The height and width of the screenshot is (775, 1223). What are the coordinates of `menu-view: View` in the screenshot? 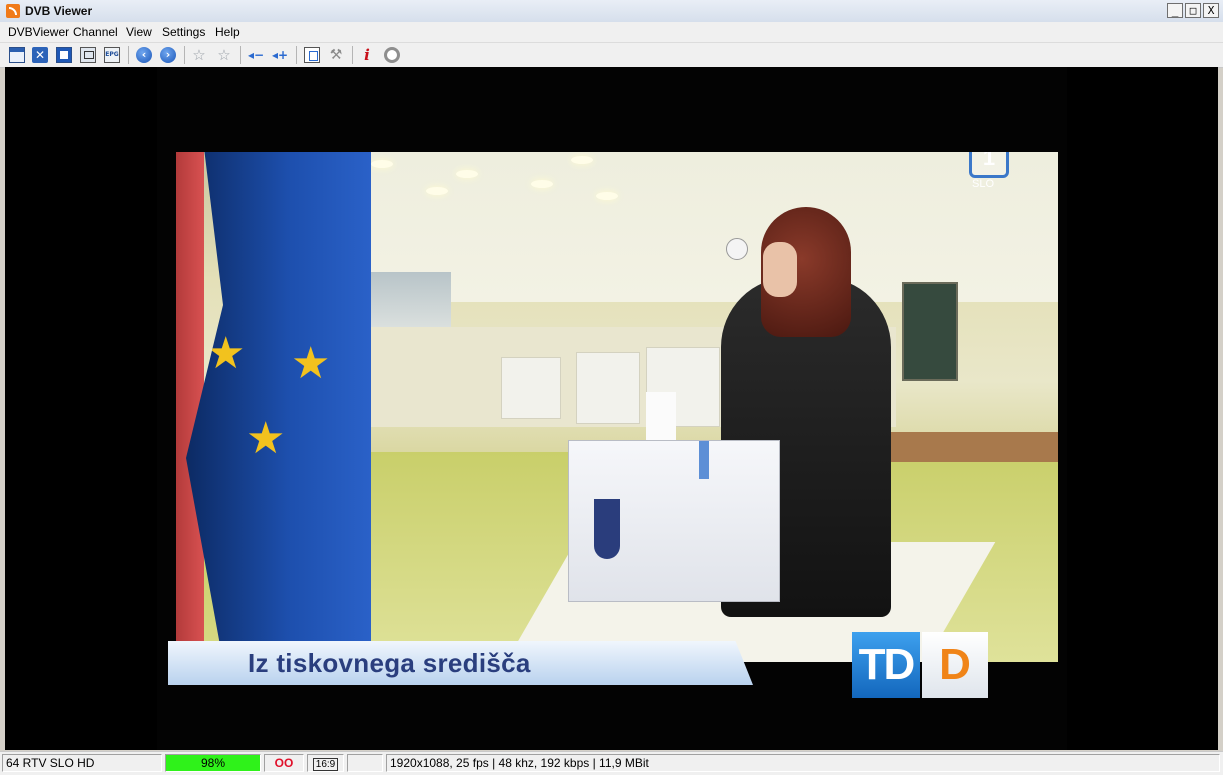 It's located at (139, 32).